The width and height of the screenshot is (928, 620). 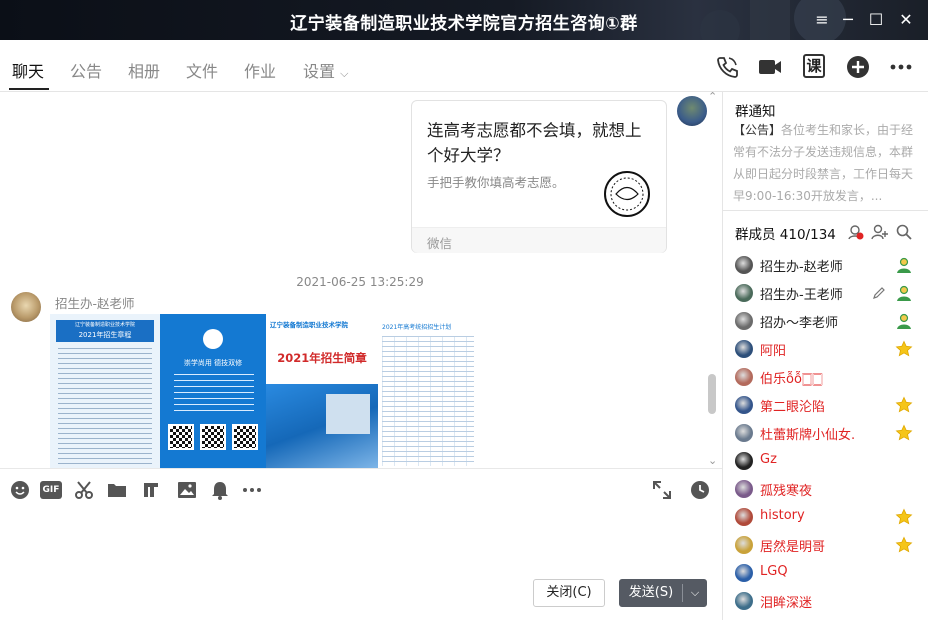 What do you see at coordinates (712, 394) in the screenshot?
I see `chat-scrollbar` at bounding box center [712, 394].